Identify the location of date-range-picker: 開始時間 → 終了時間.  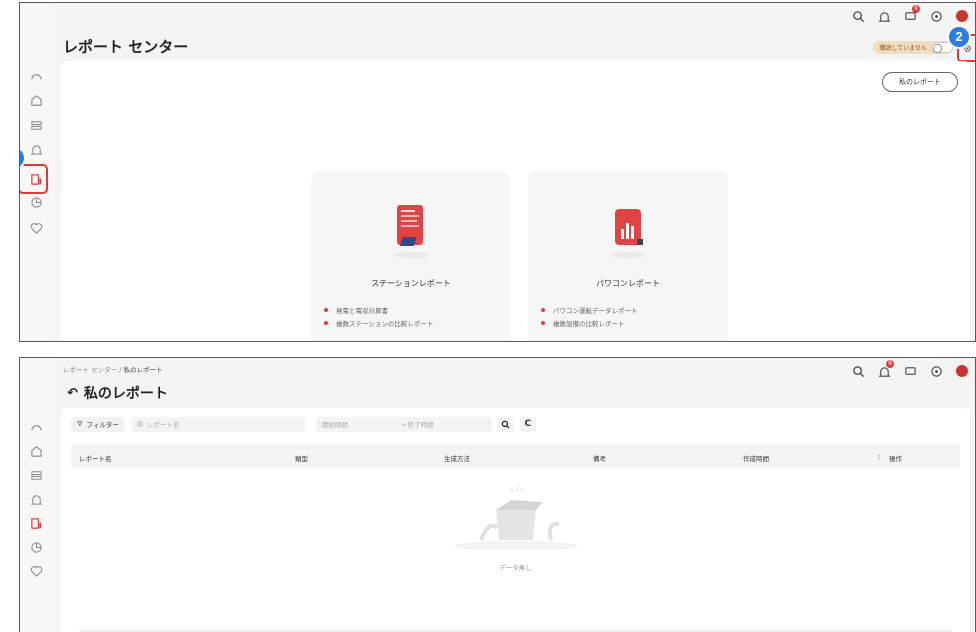
(403, 424).